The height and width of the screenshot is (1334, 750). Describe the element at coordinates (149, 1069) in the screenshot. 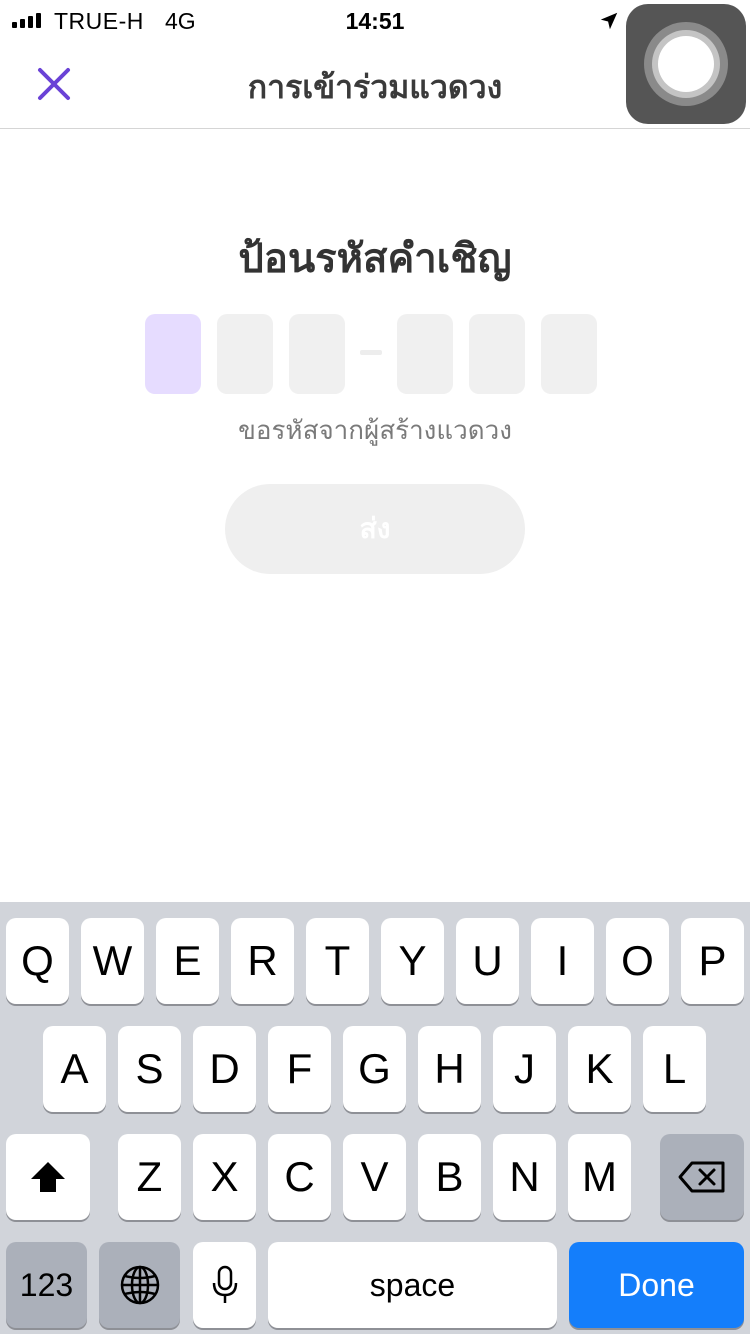

I see `key-s: S` at that location.